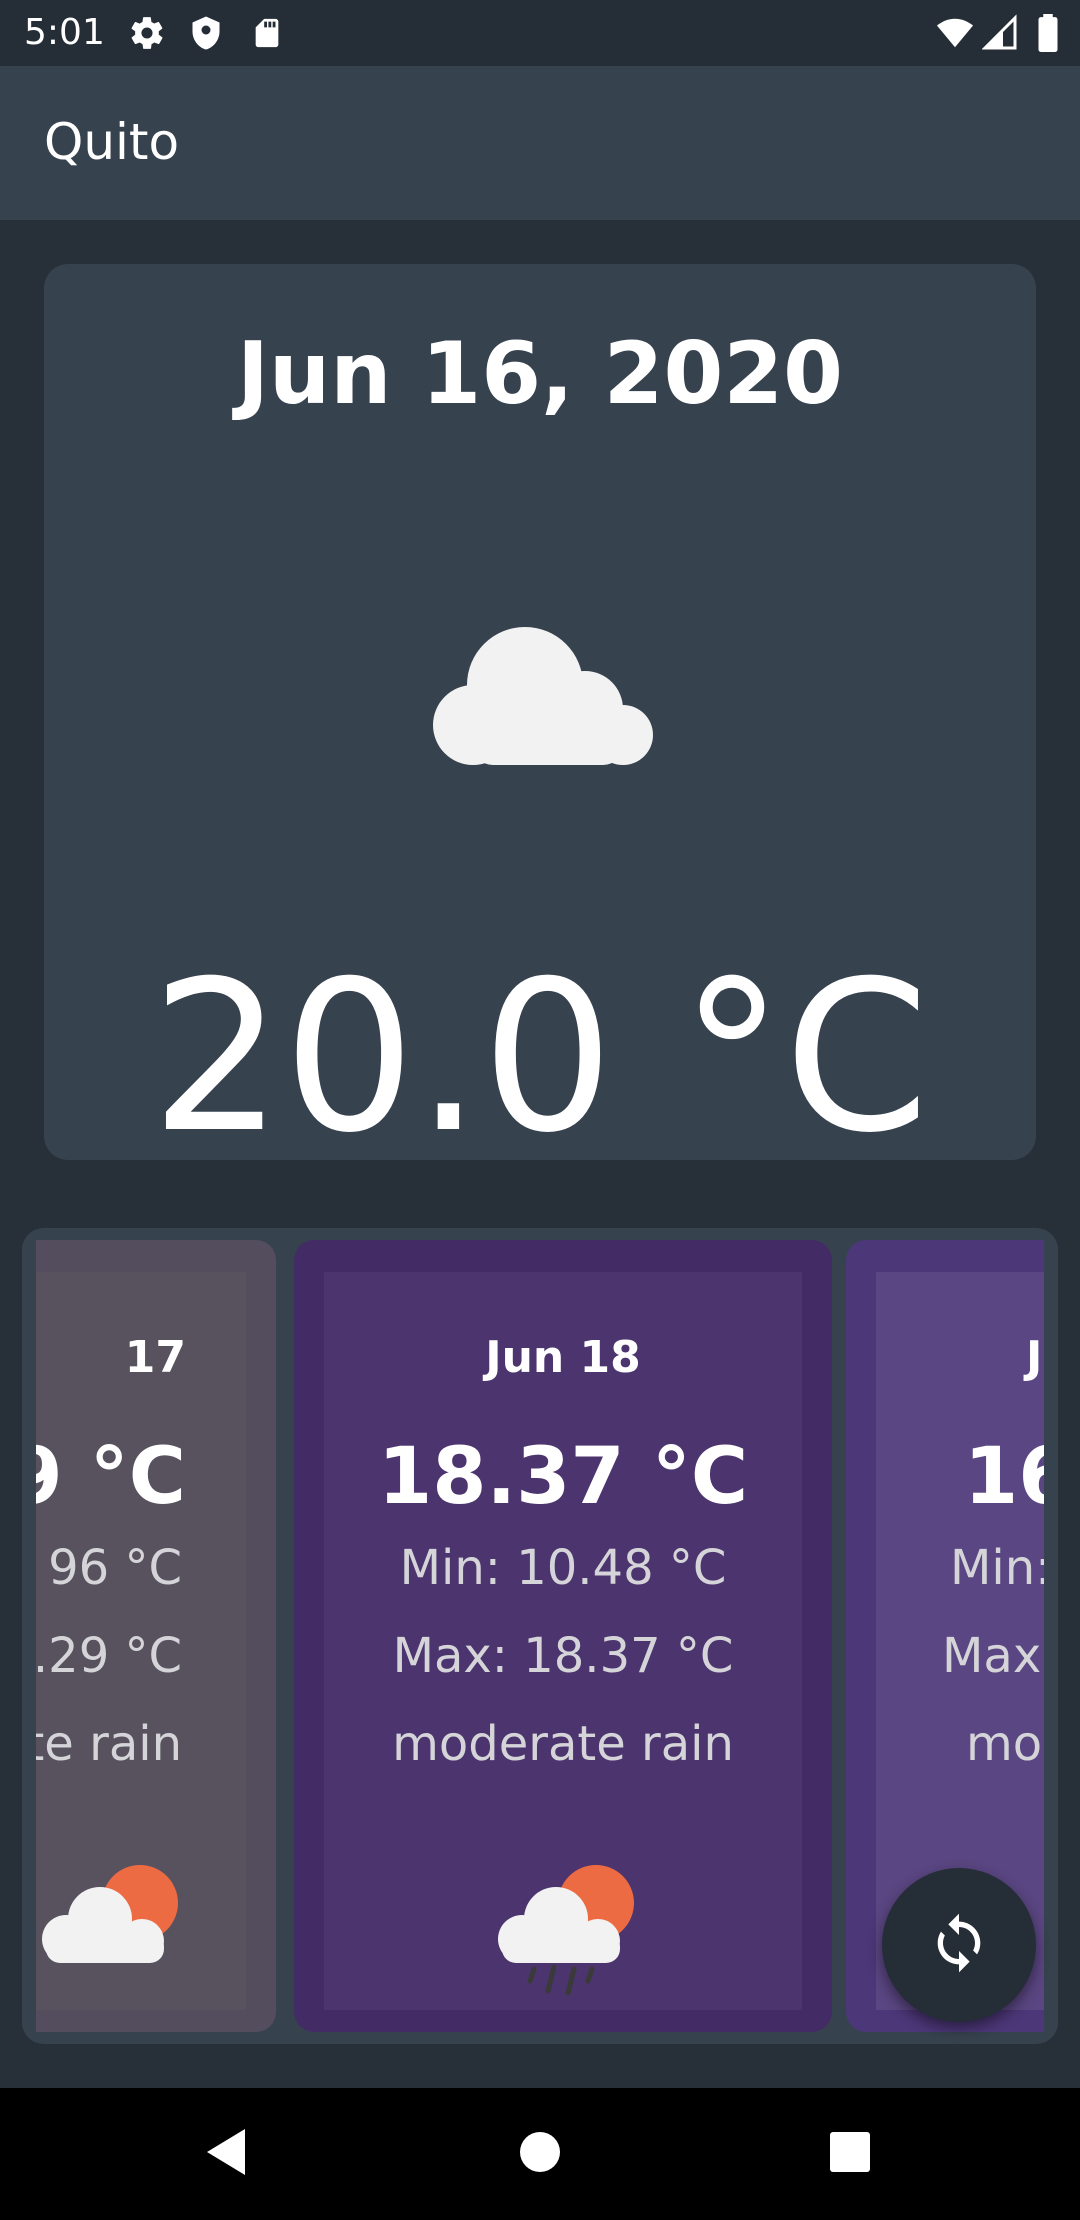  What do you see at coordinates (1034, 1357) in the screenshot?
I see `forecast-date: J` at bounding box center [1034, 1357].